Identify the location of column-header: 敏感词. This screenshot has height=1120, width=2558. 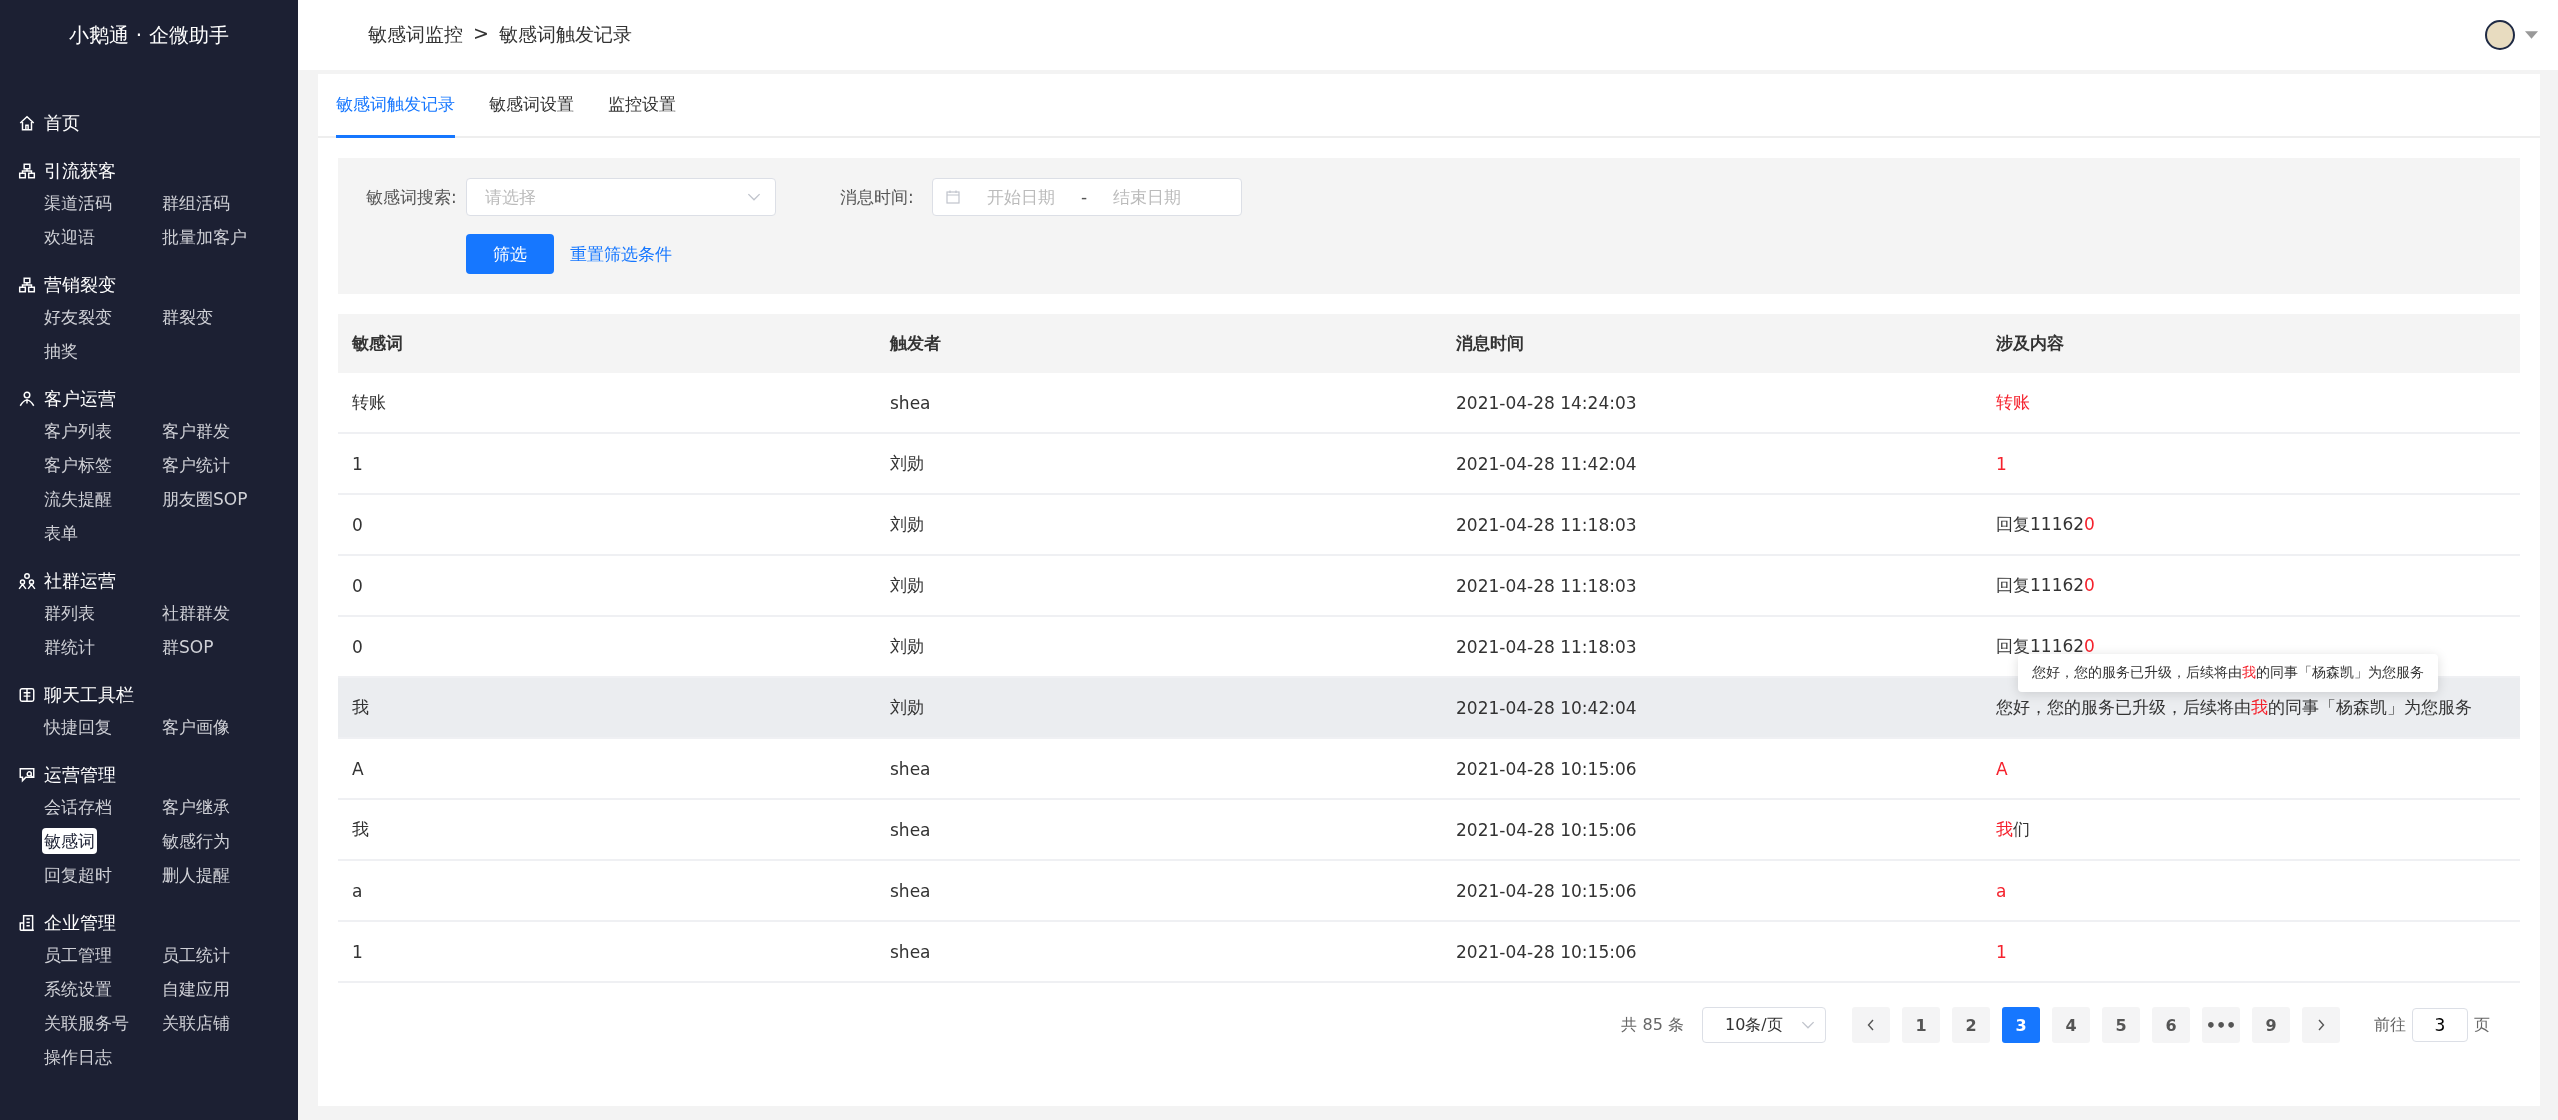
(378, 343).